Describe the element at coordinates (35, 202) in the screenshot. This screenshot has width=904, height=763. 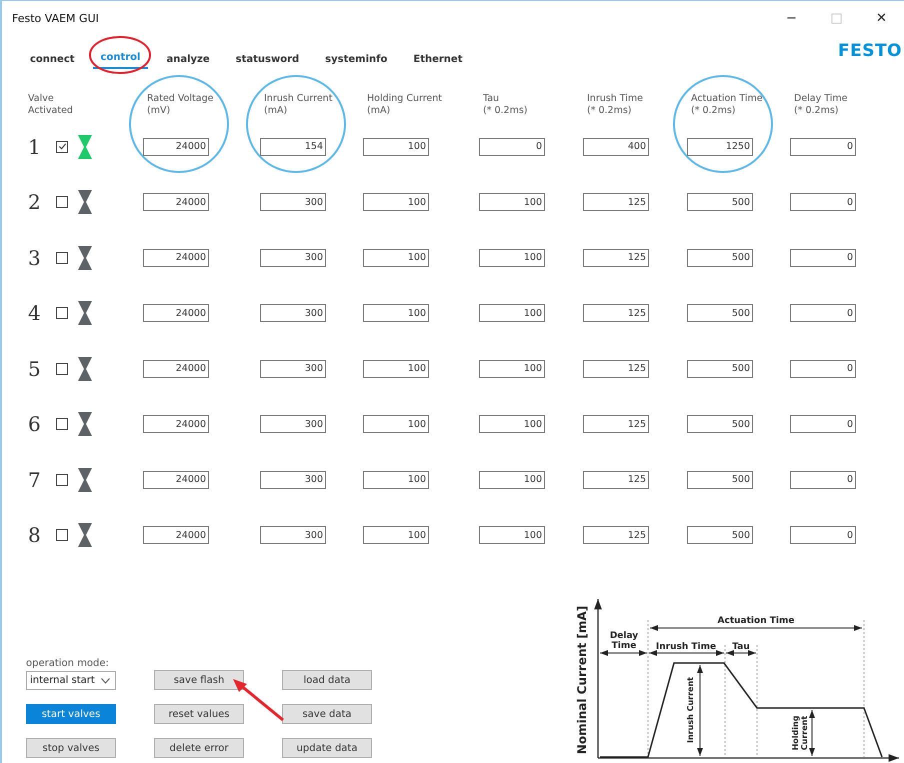
I see `valve-number: 2` at that location.